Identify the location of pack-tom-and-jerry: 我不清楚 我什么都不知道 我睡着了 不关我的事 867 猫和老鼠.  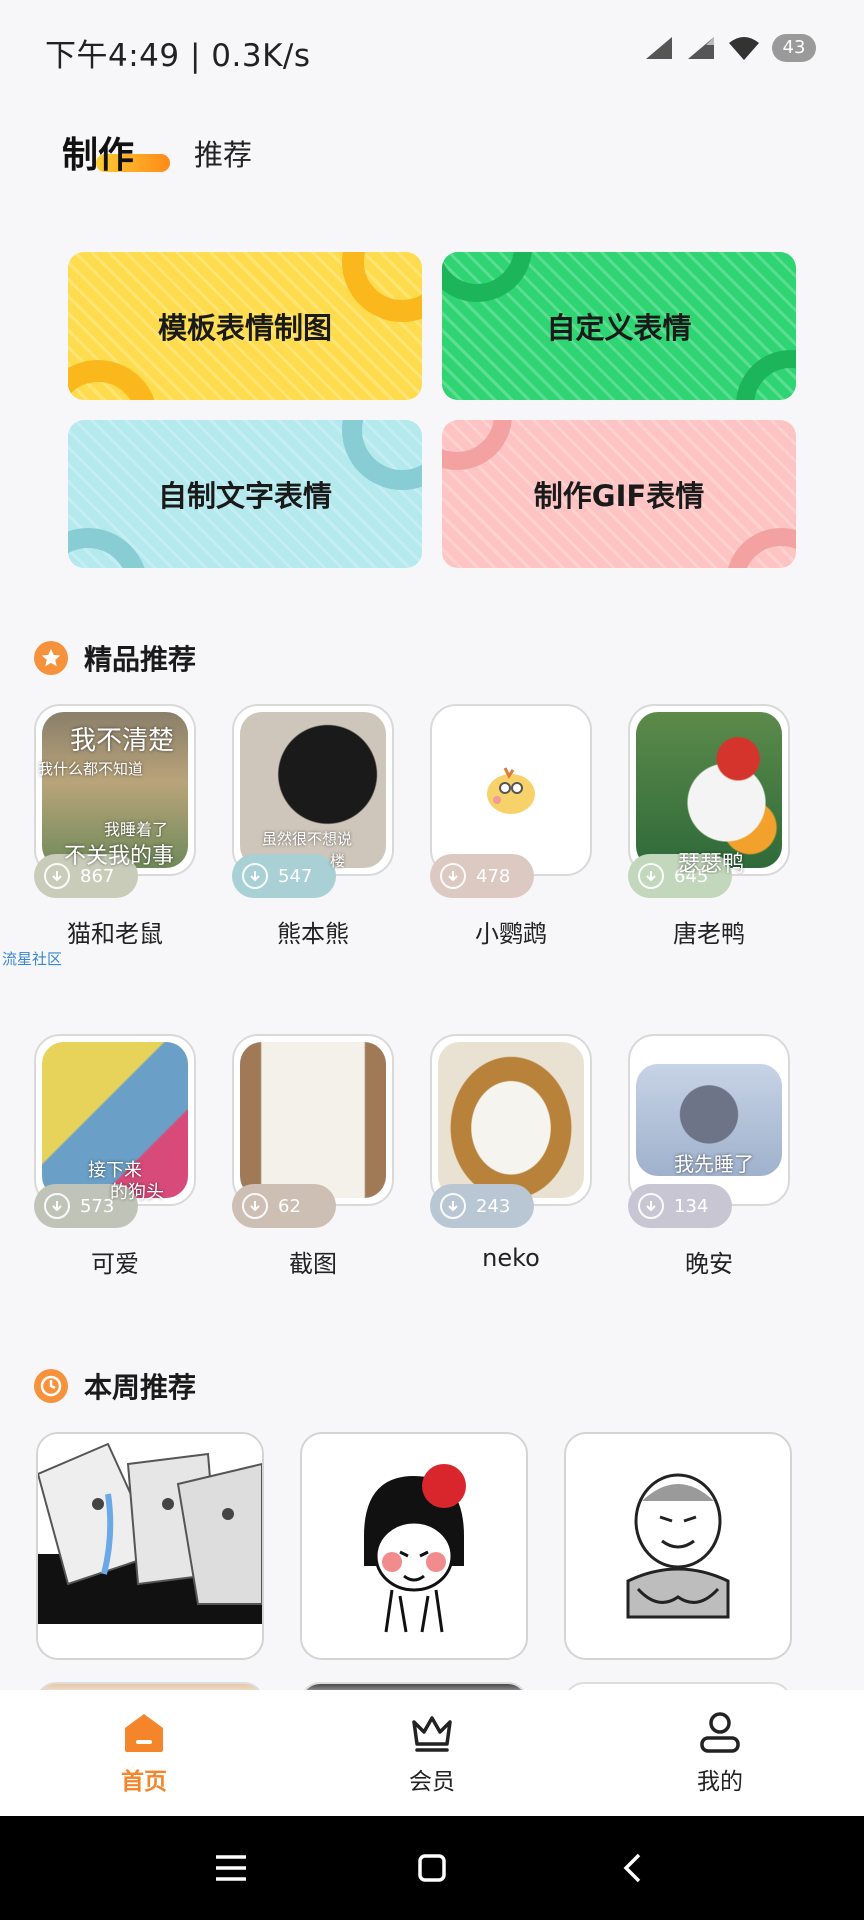
(115, 829).